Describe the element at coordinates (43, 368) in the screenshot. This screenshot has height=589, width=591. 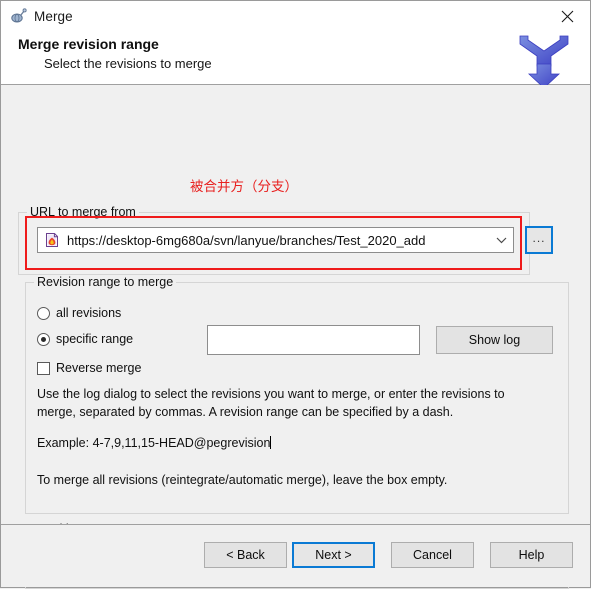
I see `checkbox-icon-reverse-merge` at that location.